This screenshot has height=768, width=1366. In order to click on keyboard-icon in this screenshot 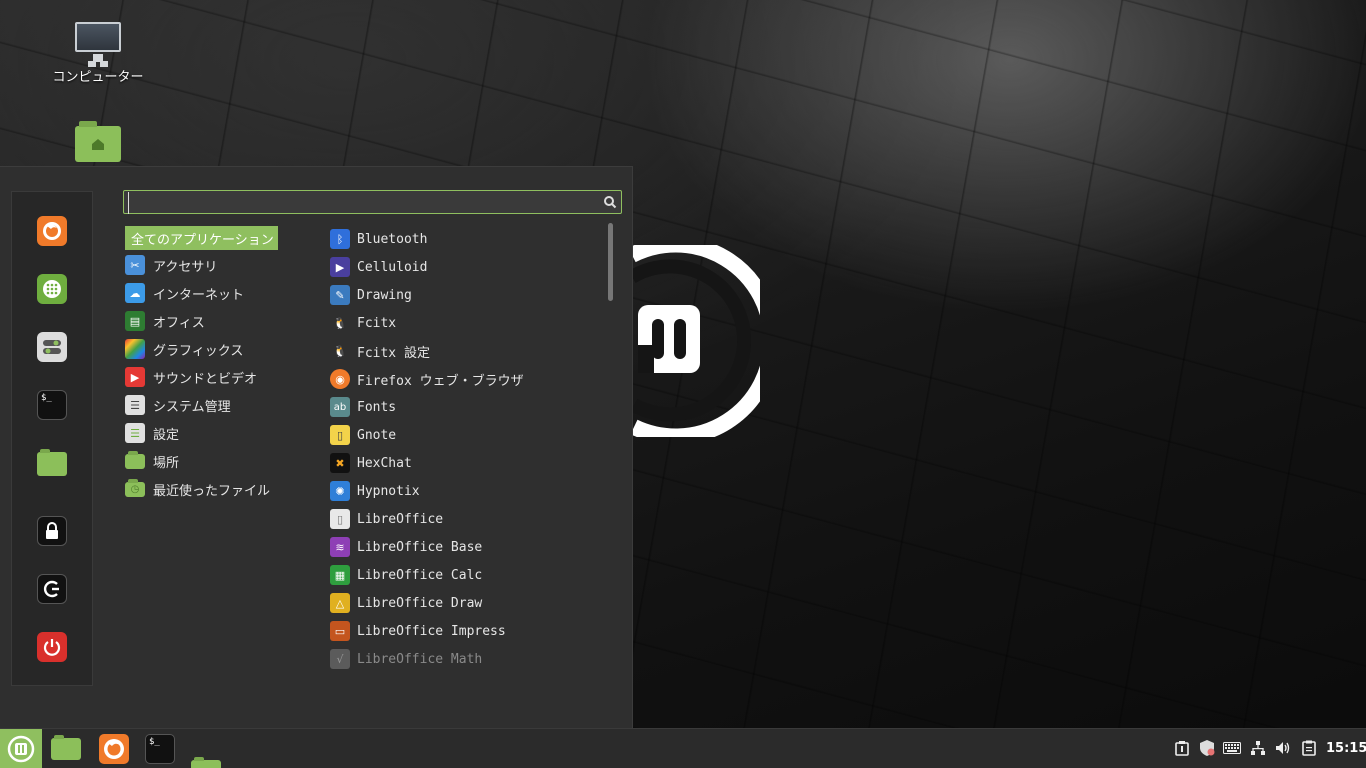, I will do `click(1232, 748)`.